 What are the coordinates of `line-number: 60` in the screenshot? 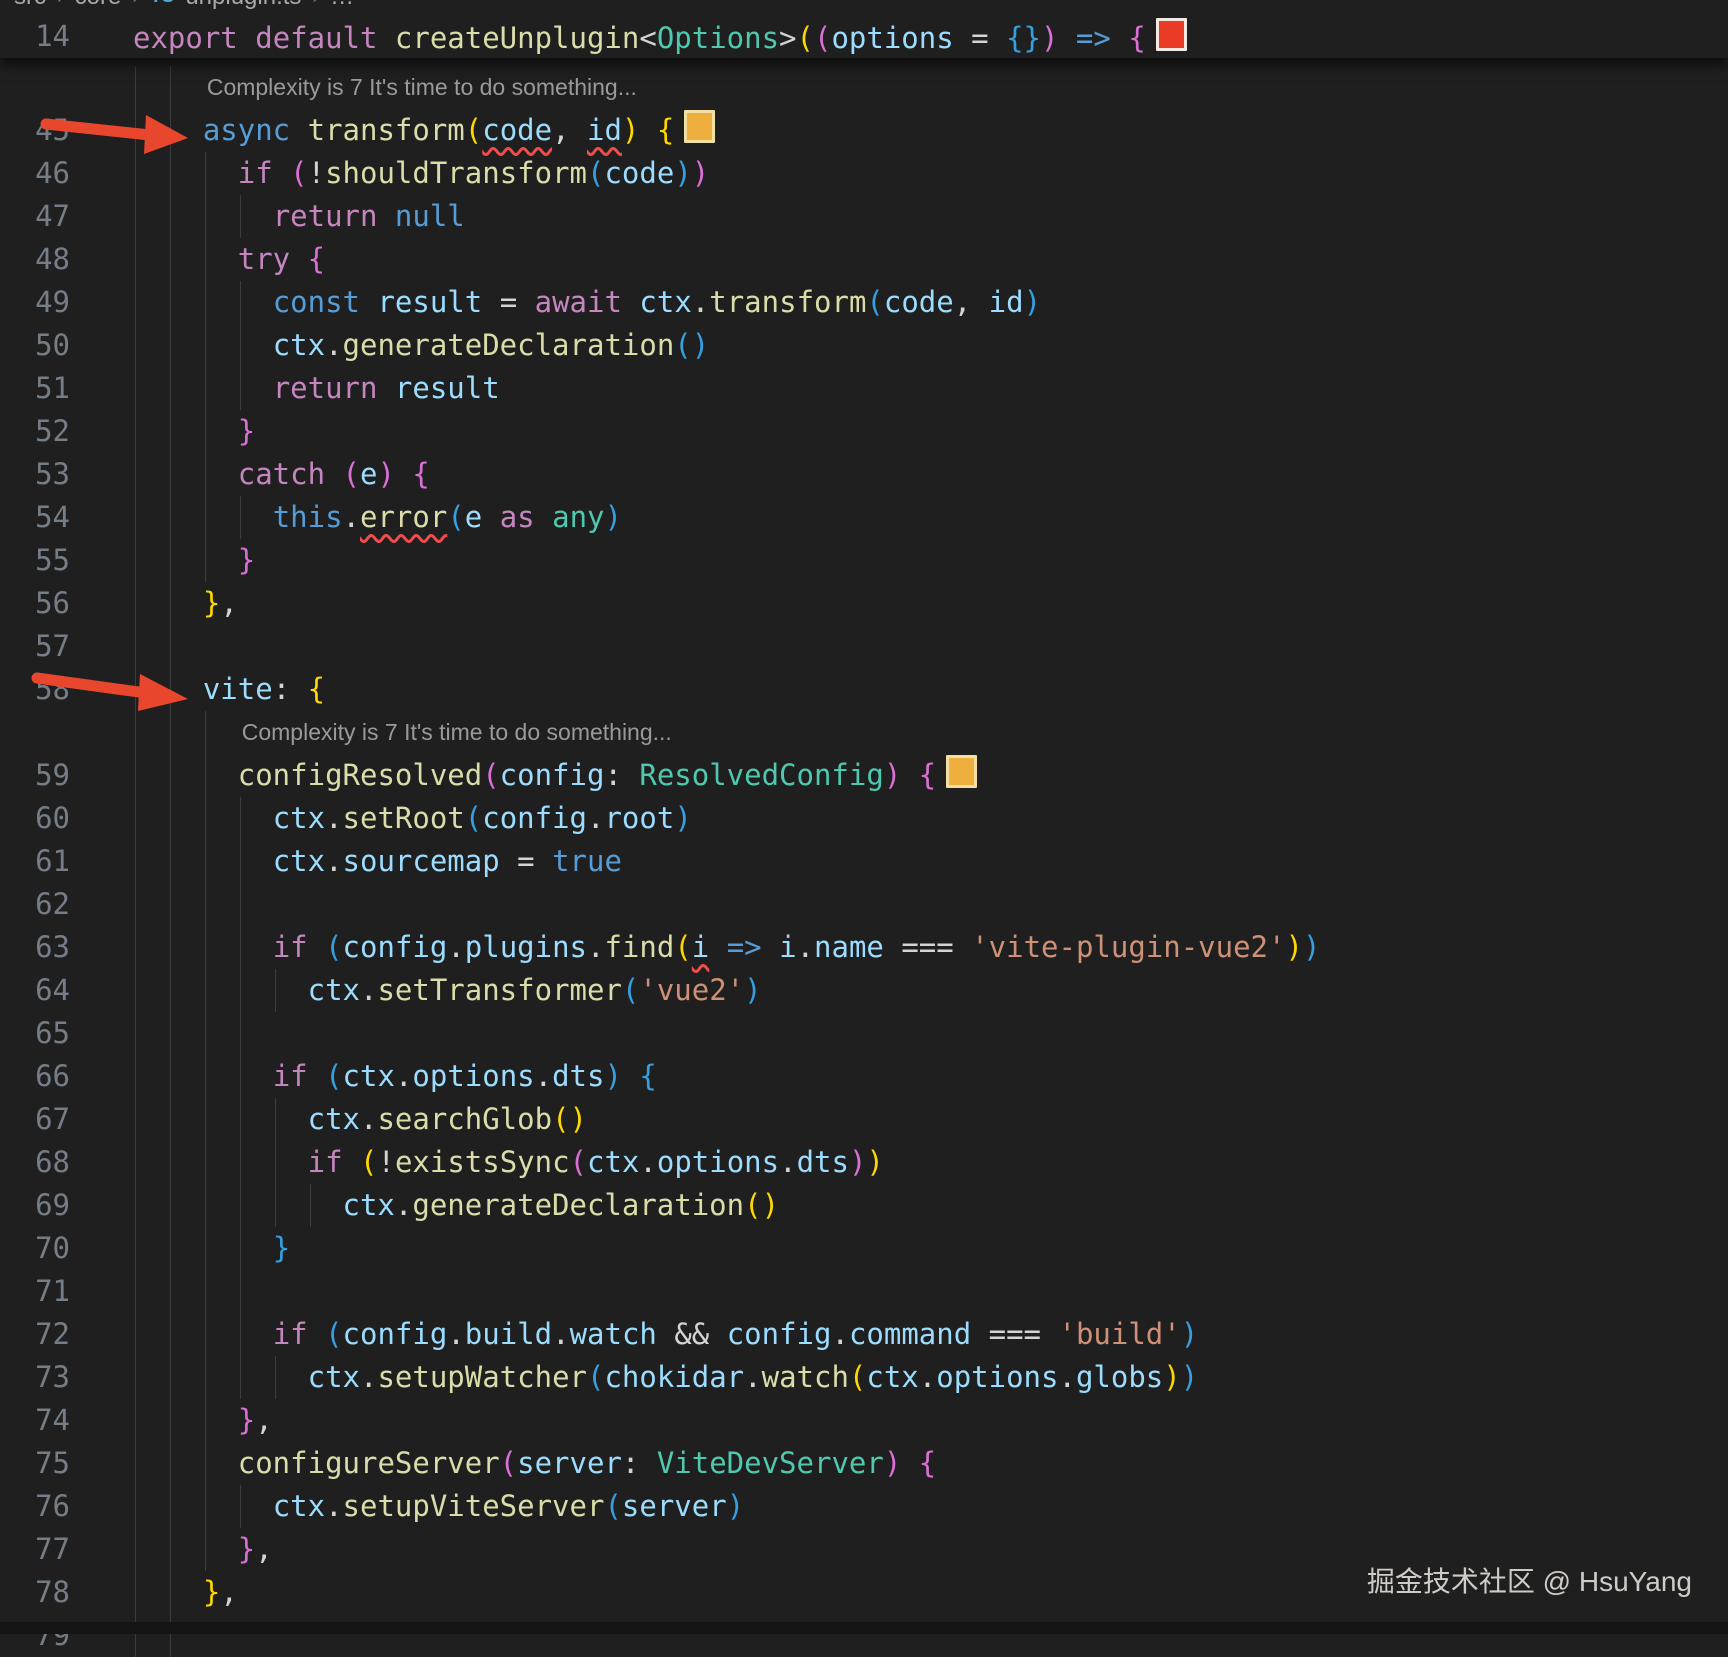 It's located at (35, 818).